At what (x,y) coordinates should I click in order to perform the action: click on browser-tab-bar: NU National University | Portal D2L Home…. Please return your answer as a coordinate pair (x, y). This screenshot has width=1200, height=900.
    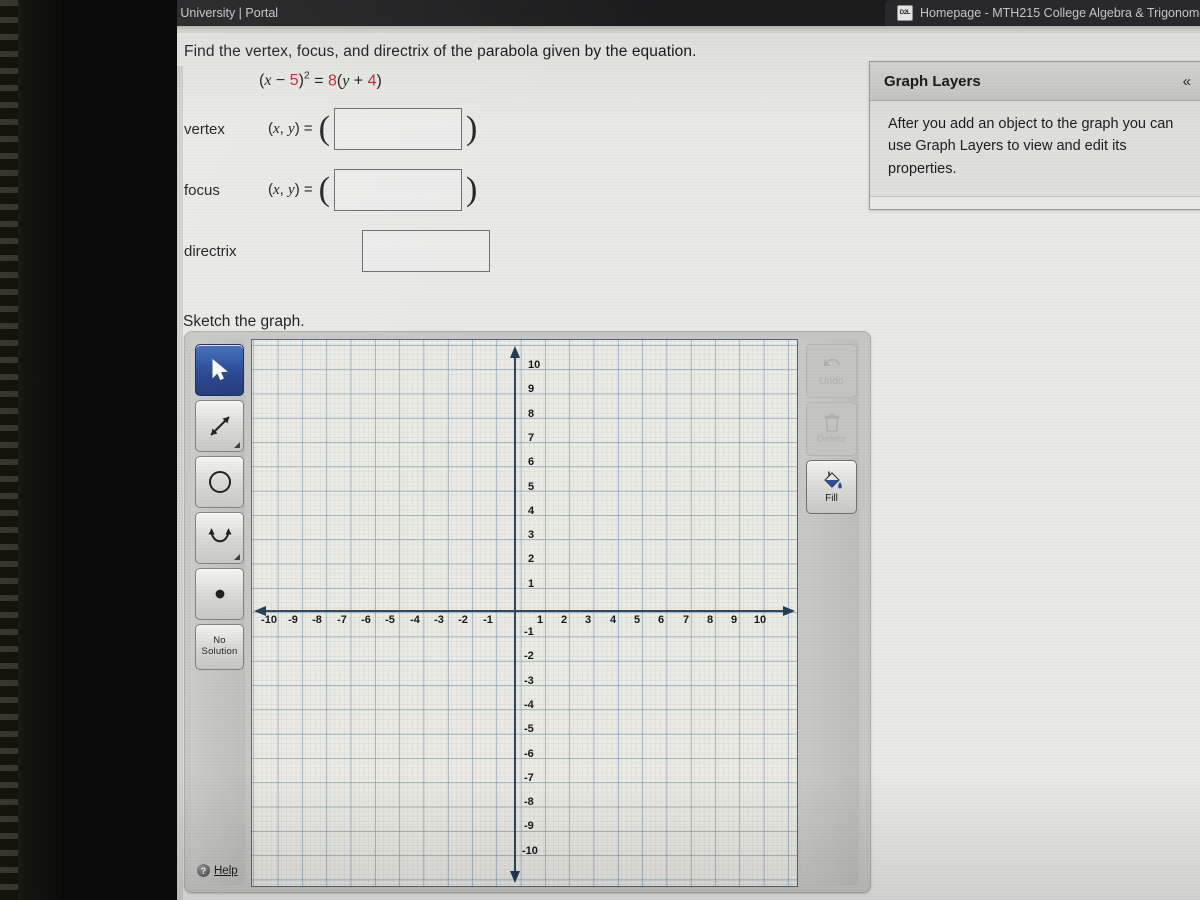
    Looking at the image, I should click on (688, 13).